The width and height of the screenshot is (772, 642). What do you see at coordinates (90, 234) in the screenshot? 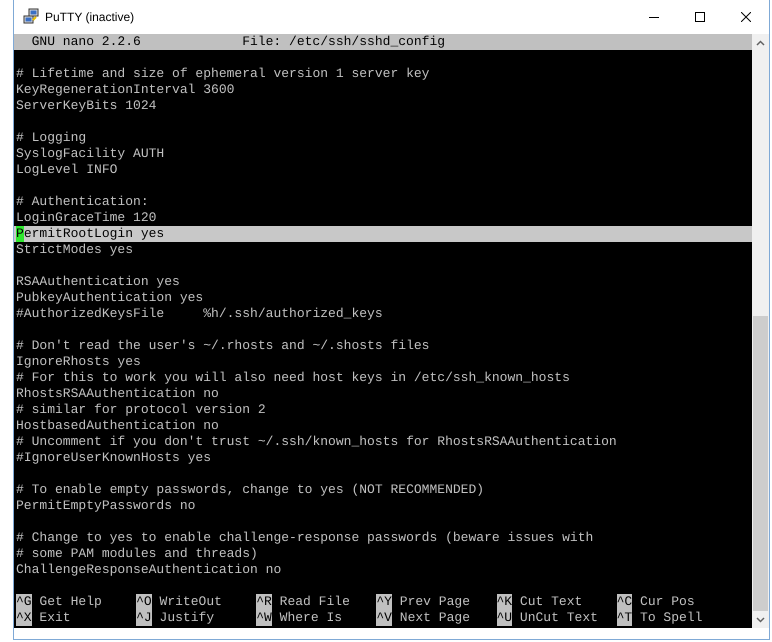
I see `code-line: PermitRootLogin yes` at bounding box center [90, 234].